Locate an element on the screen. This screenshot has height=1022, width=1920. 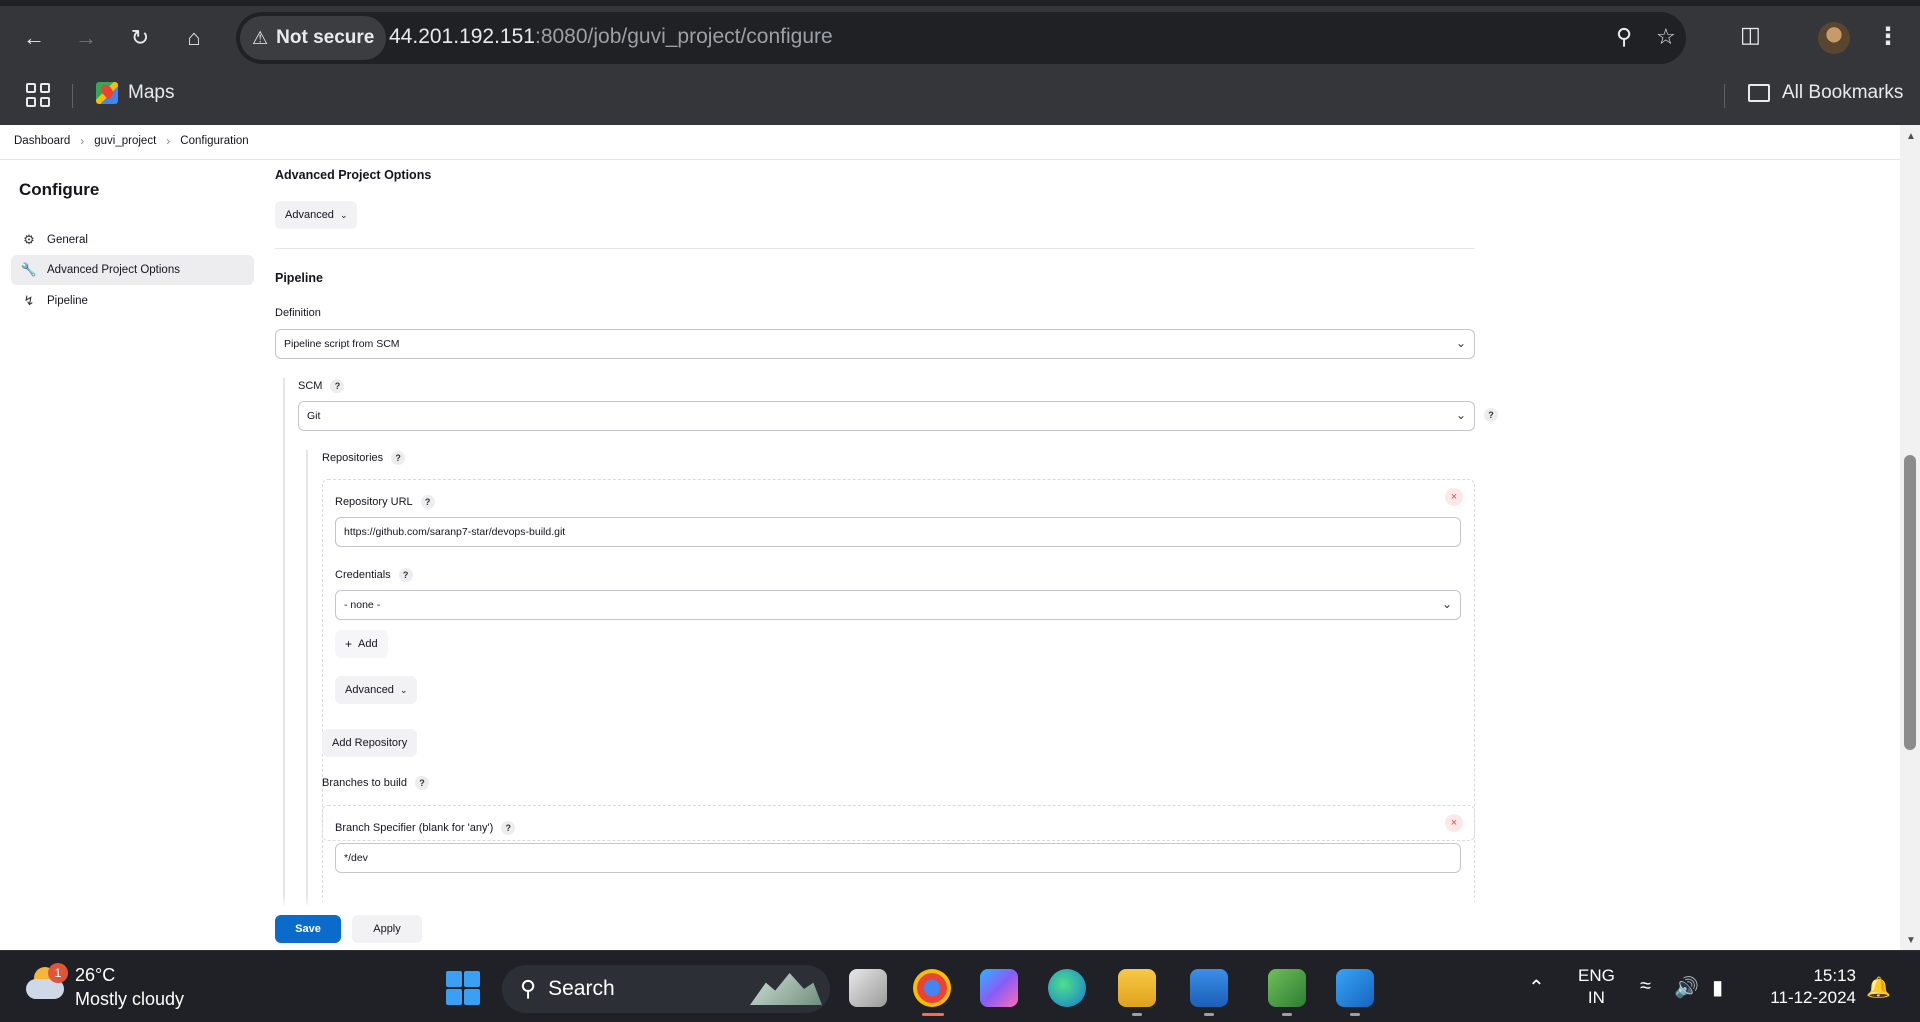
credentials-label: Credentials ? is located at coordinates (374, 575).